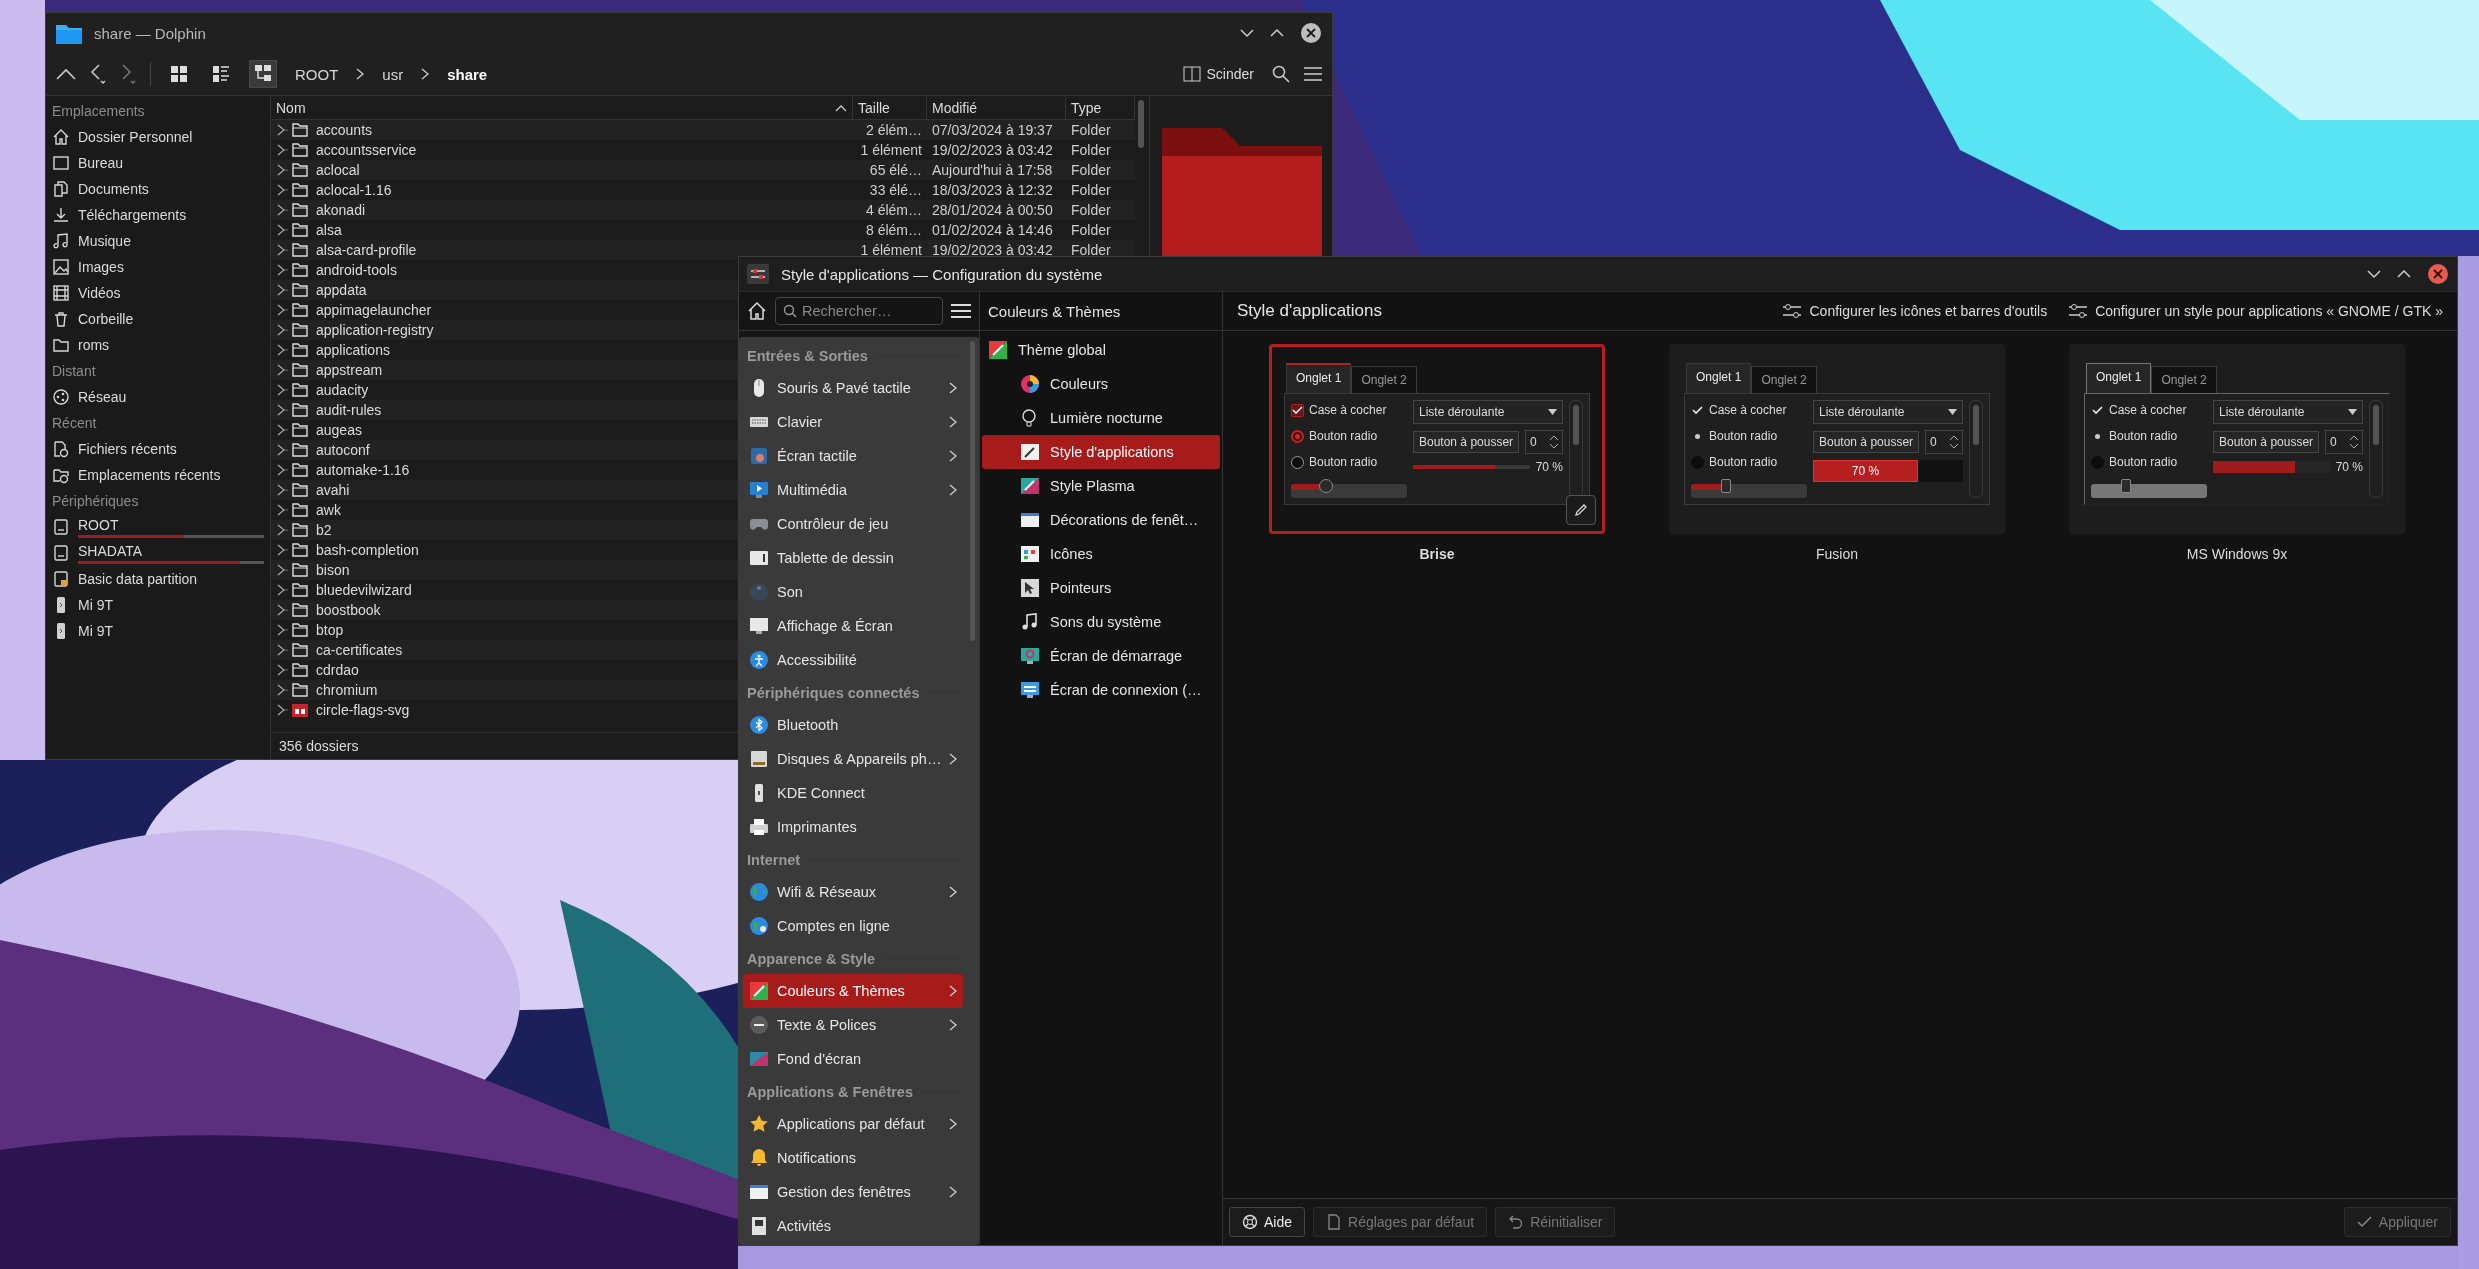  I want to click on place-item: Musique, so click(158, 241).